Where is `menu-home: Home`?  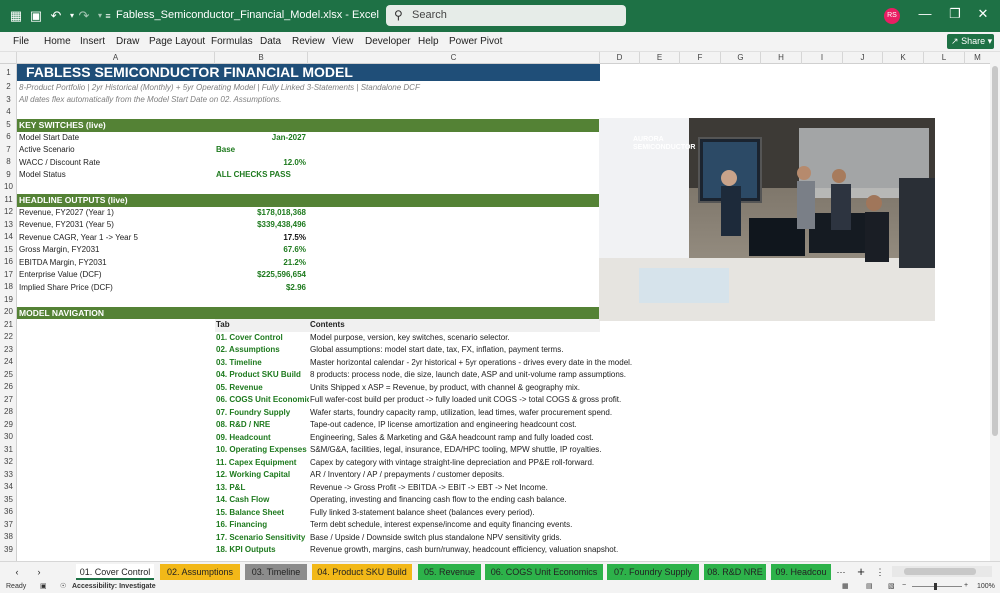
menu-home: Home is located at coordinates (57, 41).